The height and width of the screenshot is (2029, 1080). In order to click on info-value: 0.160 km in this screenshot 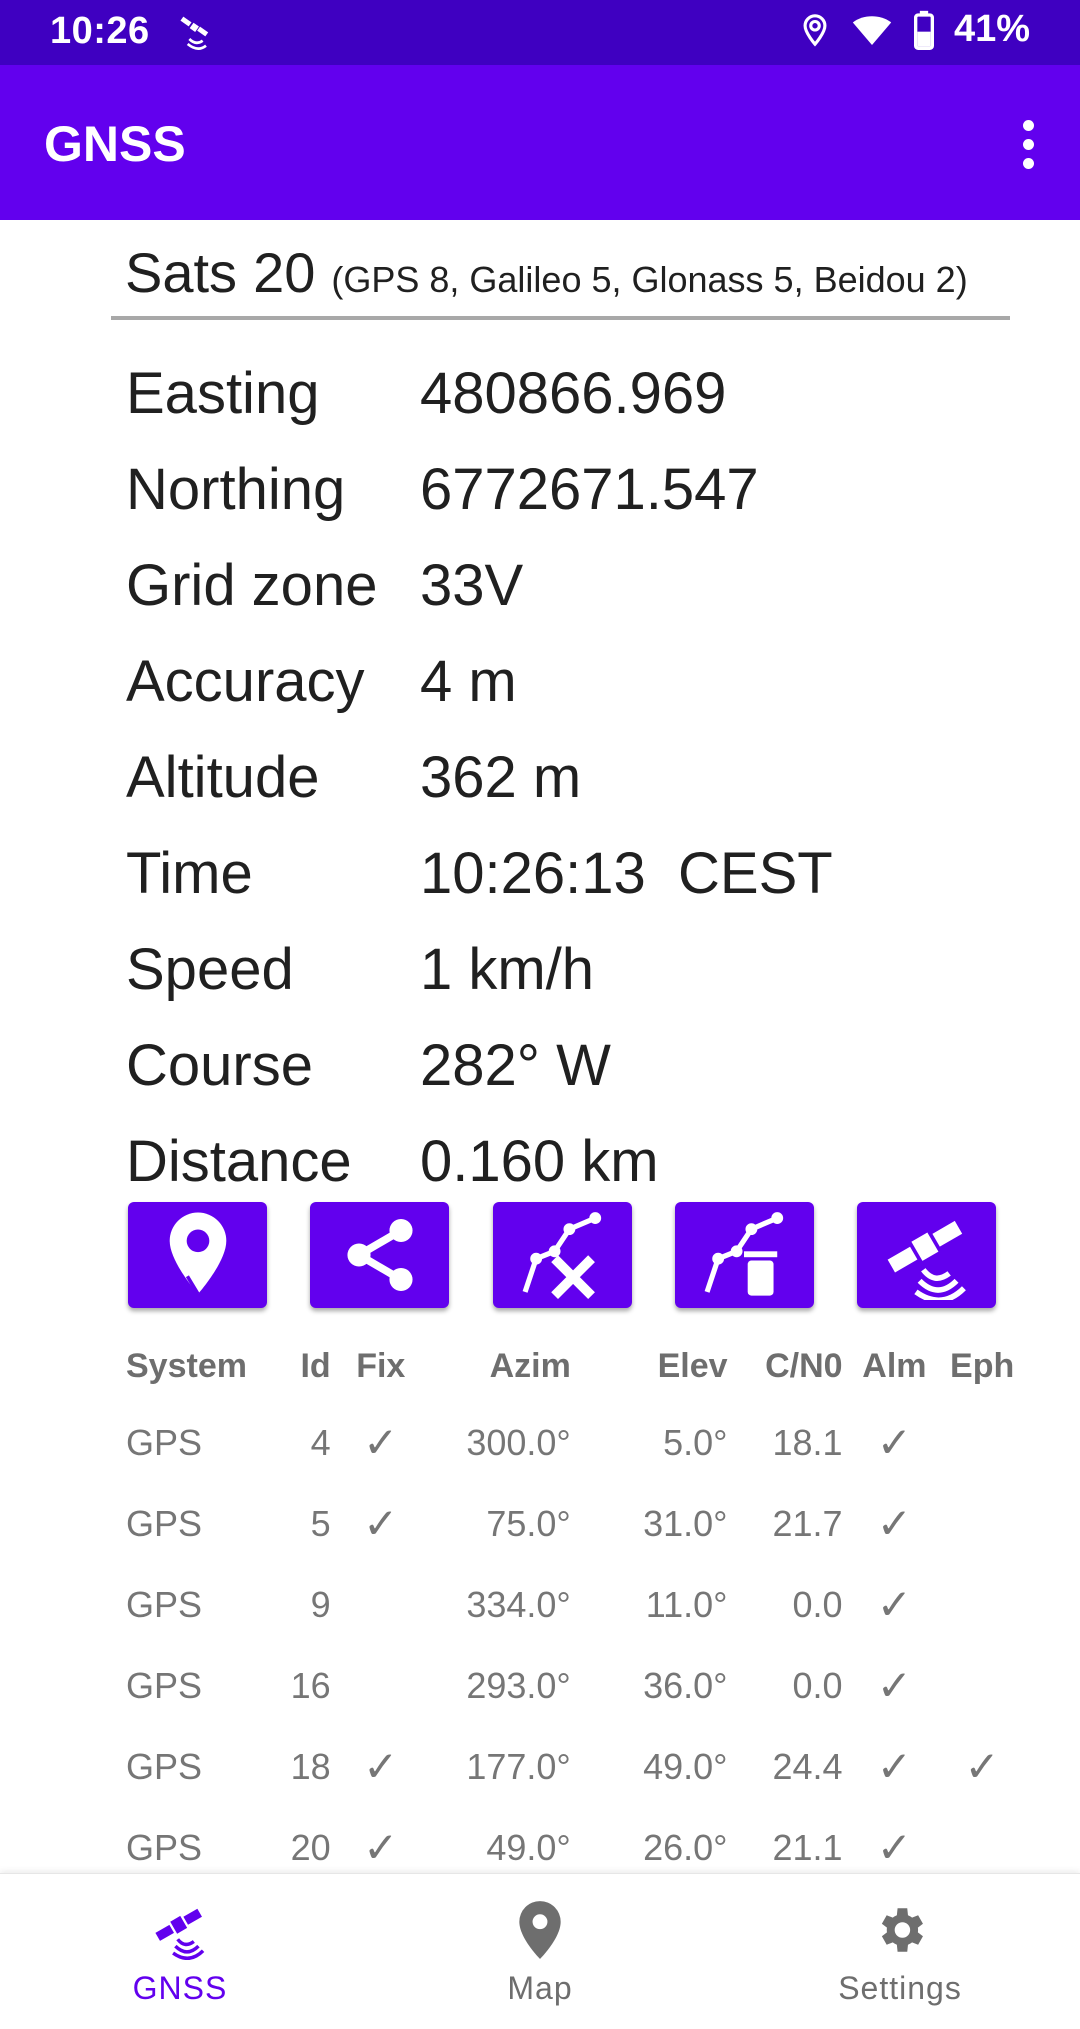, I will do `click(539, 1161)`.